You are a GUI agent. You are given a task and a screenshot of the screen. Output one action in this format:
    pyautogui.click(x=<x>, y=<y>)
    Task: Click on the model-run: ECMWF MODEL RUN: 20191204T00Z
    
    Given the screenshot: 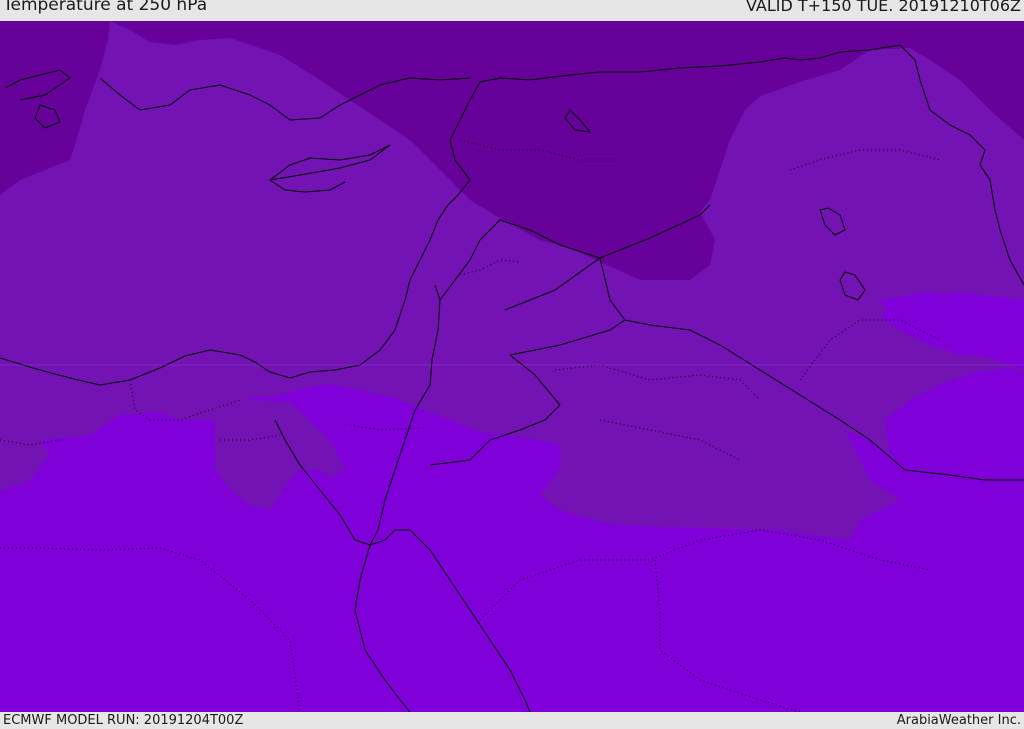 What is the action you would take?
    pyautogui.click(x=123, y=720)
    